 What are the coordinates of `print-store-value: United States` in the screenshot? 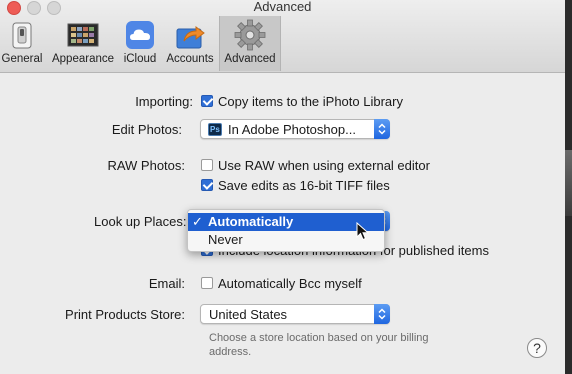 It's located at (248, 314).